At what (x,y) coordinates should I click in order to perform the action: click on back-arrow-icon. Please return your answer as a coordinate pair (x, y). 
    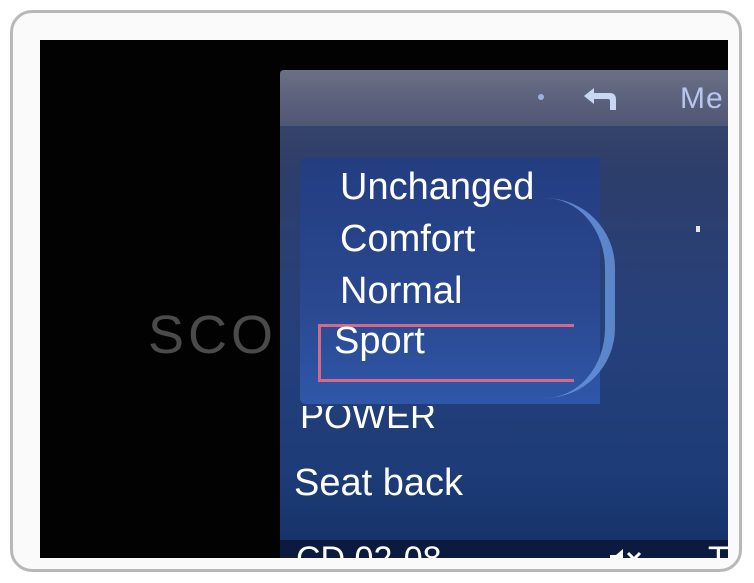
    Looking at the image, I should click on (600, 100).